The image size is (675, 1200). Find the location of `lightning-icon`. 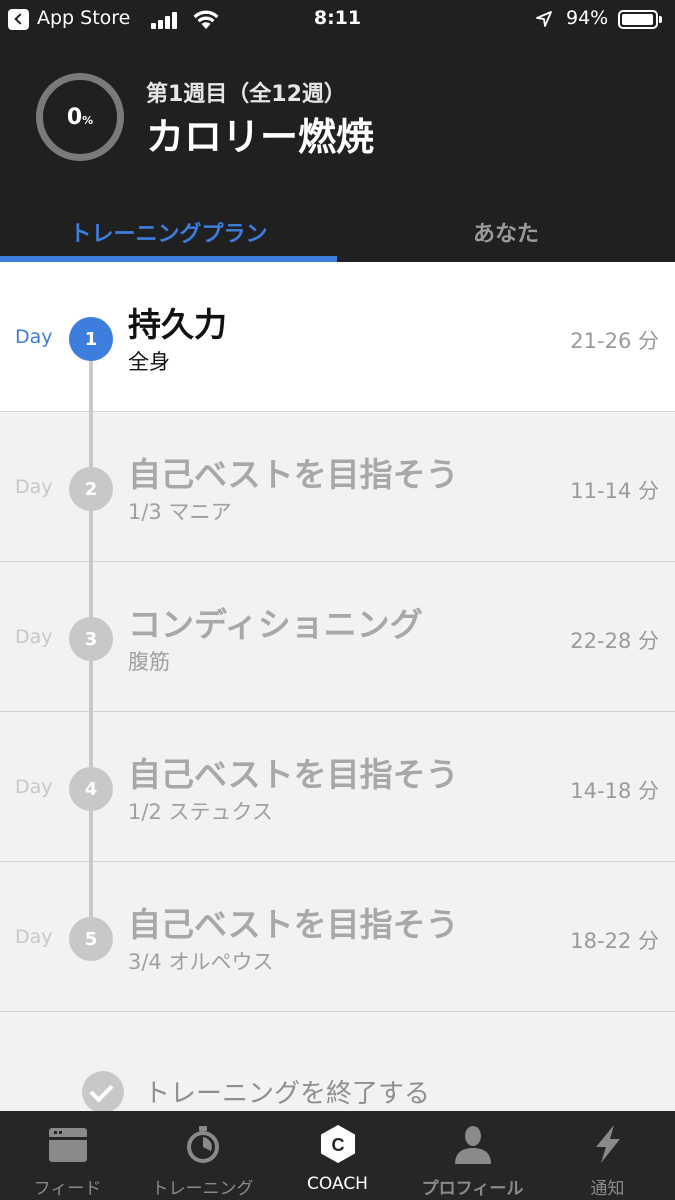

lightning-icon is located at coordinates (607, 1144).